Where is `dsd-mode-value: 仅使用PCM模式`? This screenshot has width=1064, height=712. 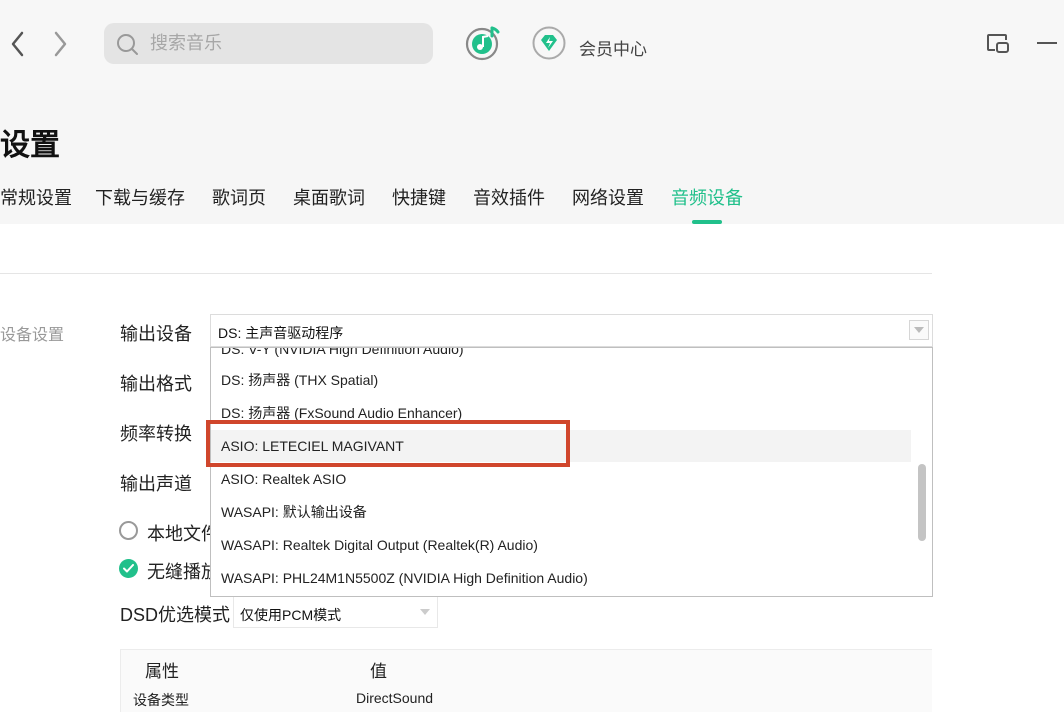 dsd-mode-value: 仅使用PCM模式 is located at coordinates (291, 615).